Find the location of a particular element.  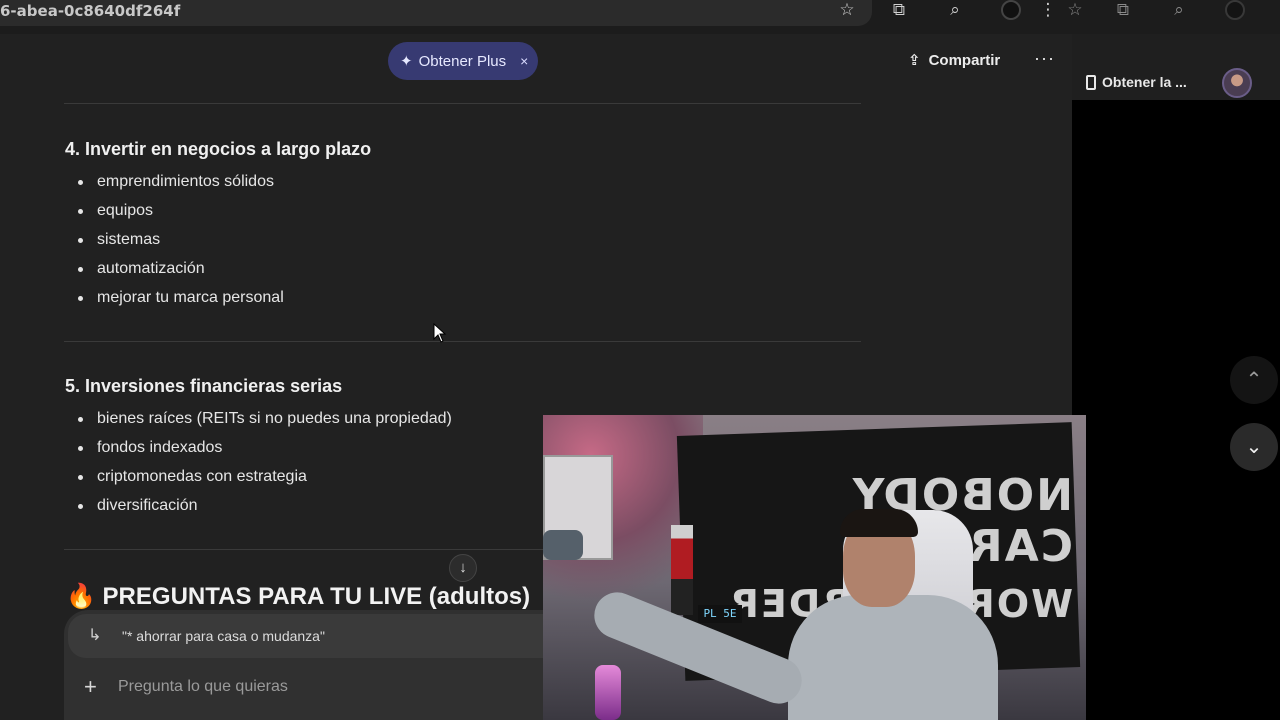

tab-search-icon-secondary: ⌕ is located at coordinates (1179, 10).